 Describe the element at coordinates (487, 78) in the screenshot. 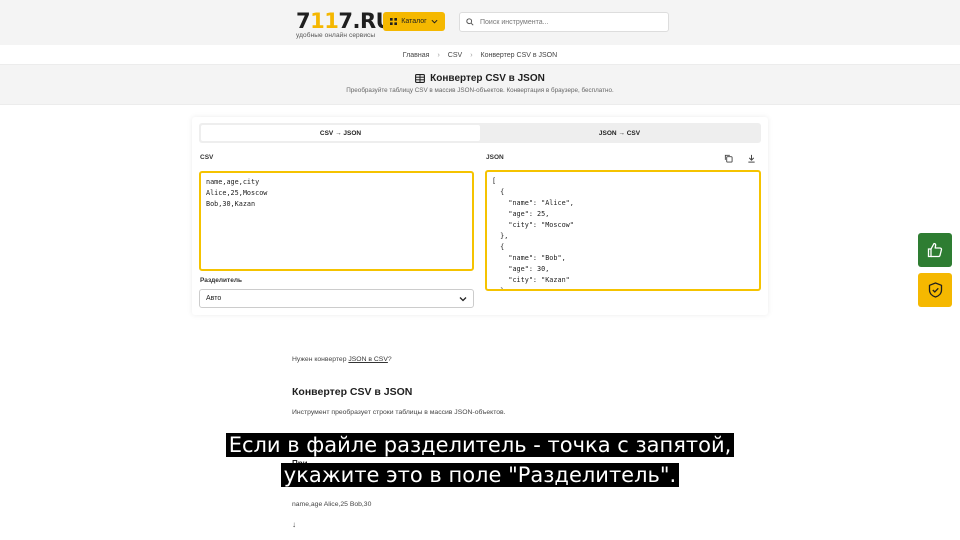

I see `page-title-text: Конвертер CSV в JSON` at that location.